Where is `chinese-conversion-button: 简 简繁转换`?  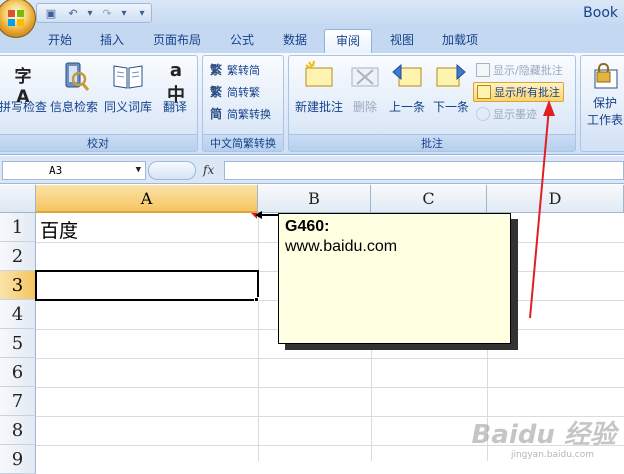 chinese-conversion-button: 简 简繁转换 is located at coordinates (240, 114).